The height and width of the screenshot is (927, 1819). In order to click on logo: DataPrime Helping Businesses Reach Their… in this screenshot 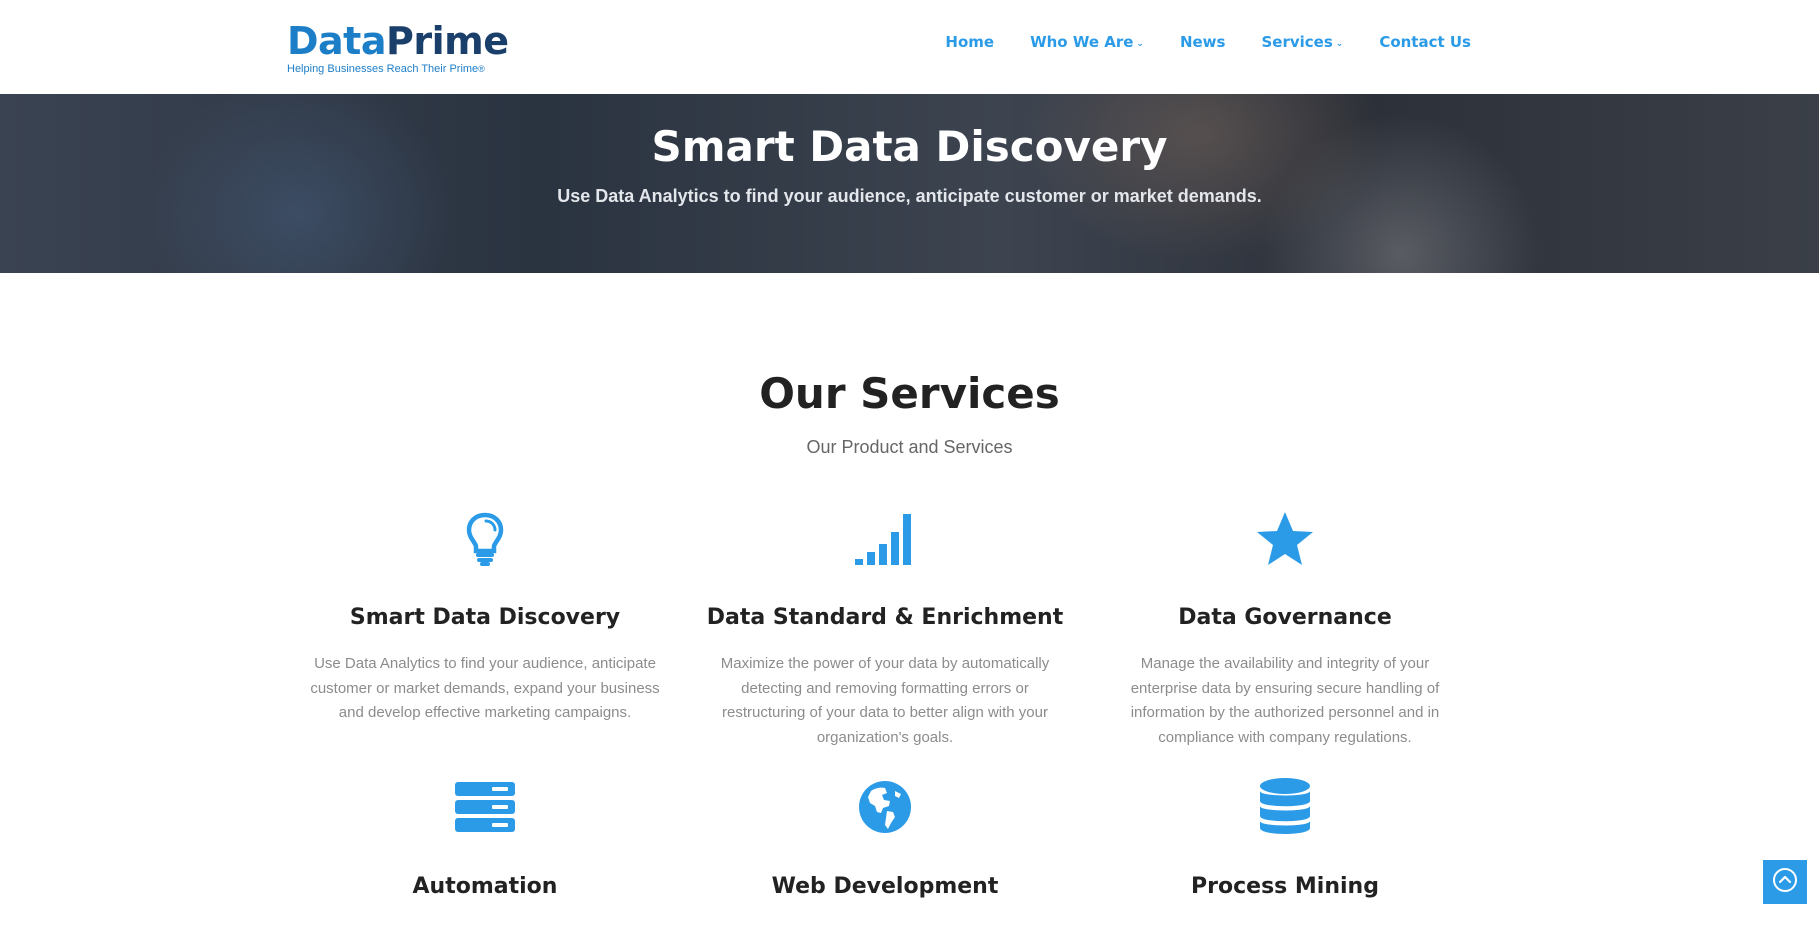, I will do `click(398, 47)`.